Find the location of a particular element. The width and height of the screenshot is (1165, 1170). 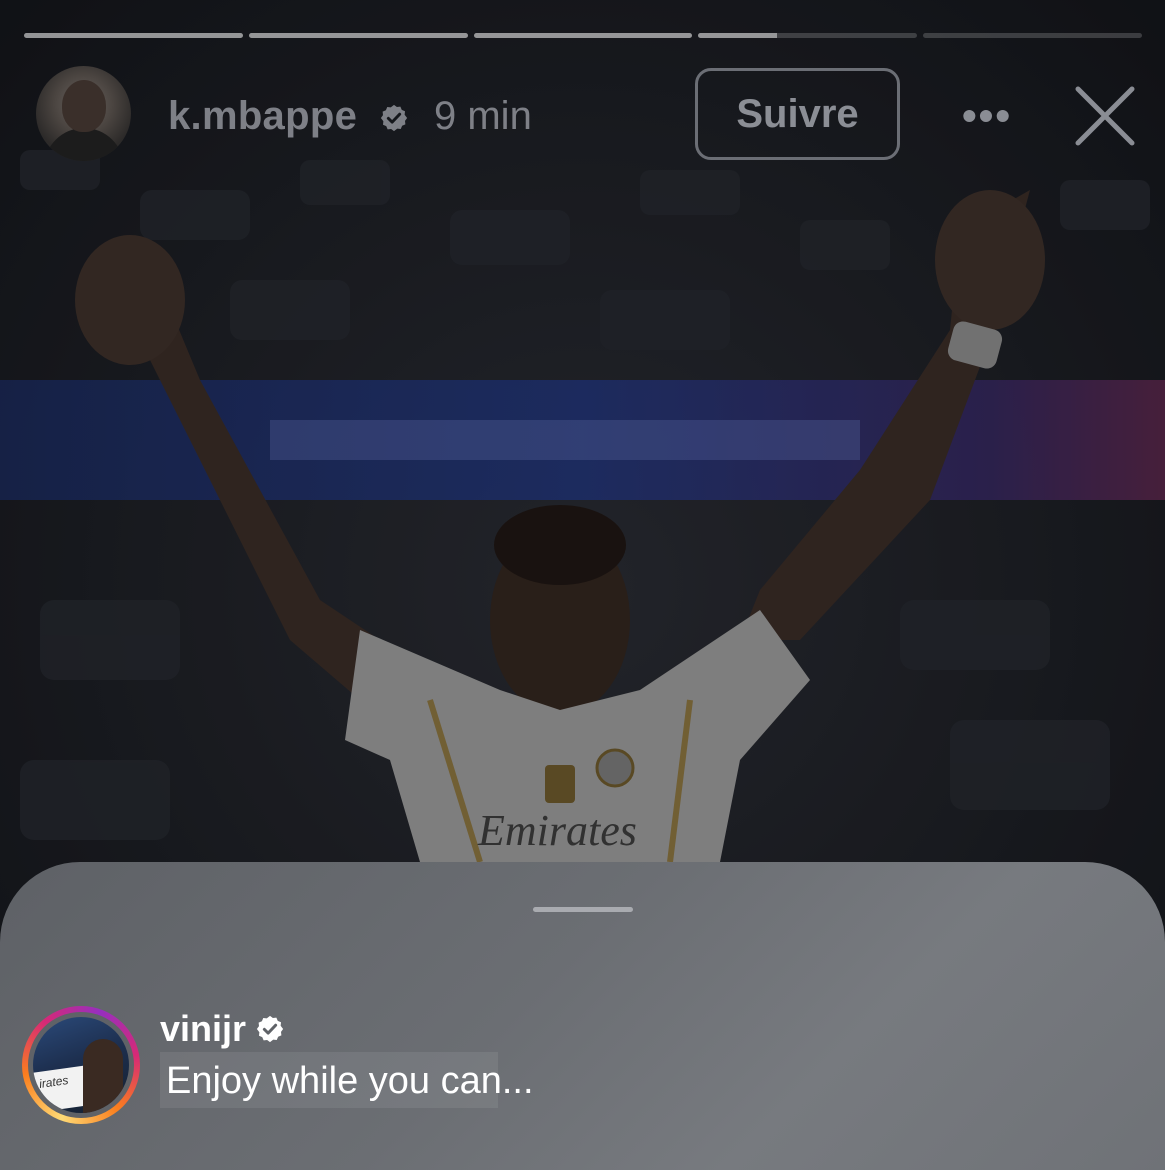

follow-button: Suivre is located at coordinates (797, 114).